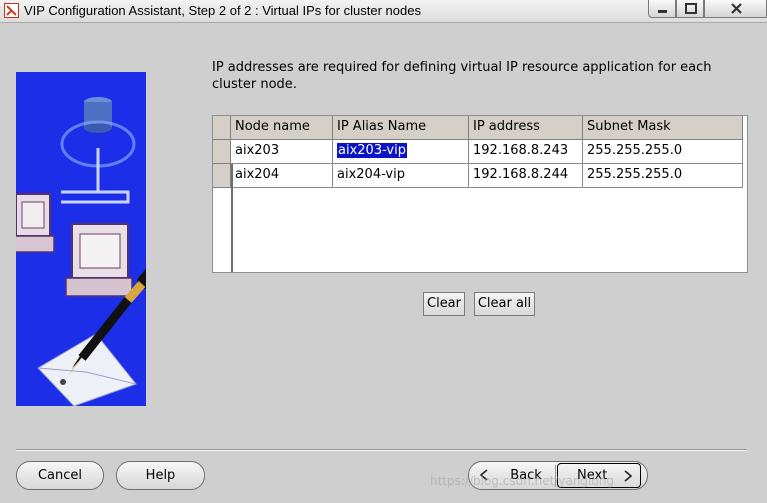 Image resolution: width=767 pixels, height=503 pixels. What do you see at coordinates (222, 128) in the screenshot?
I see `table-corner-header` at bounding box center [222, 128].